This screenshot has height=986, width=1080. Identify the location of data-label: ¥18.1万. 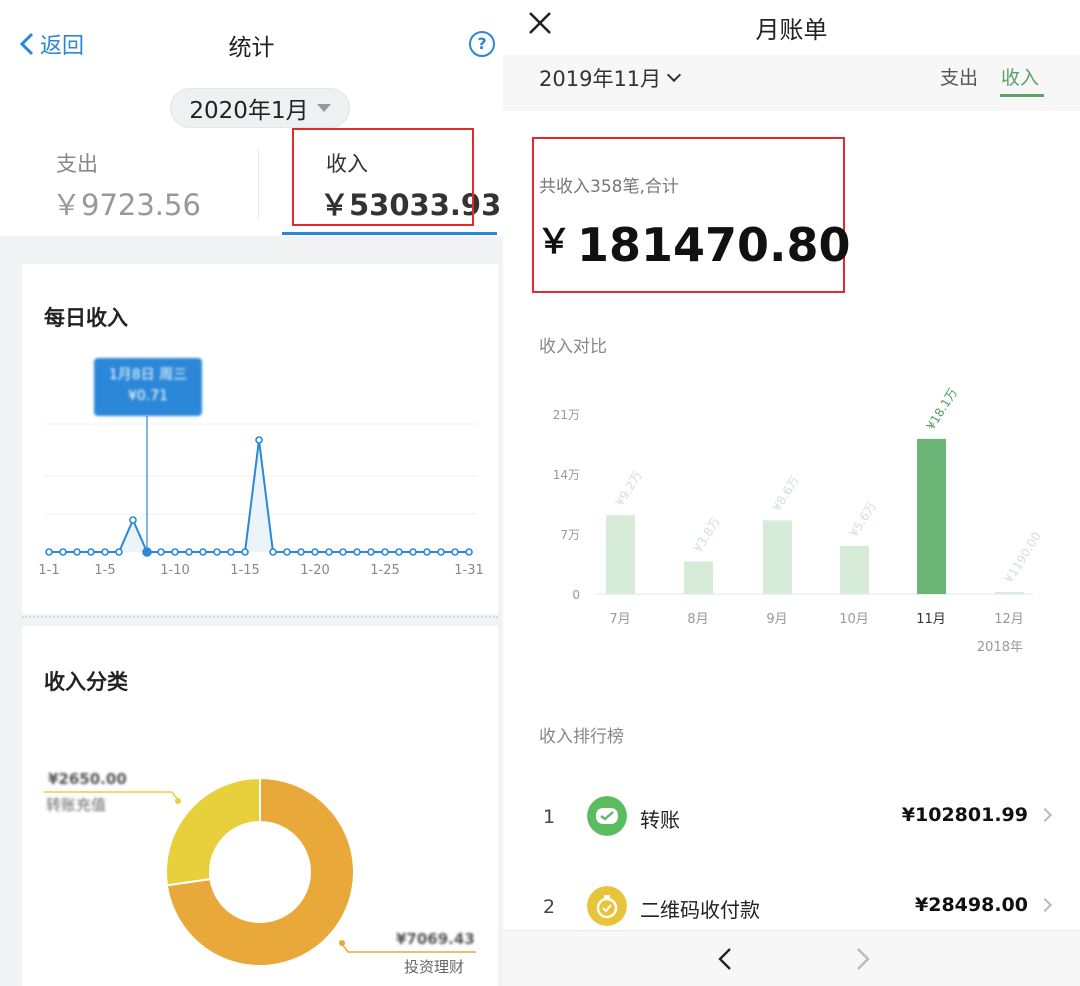
(942, 409).